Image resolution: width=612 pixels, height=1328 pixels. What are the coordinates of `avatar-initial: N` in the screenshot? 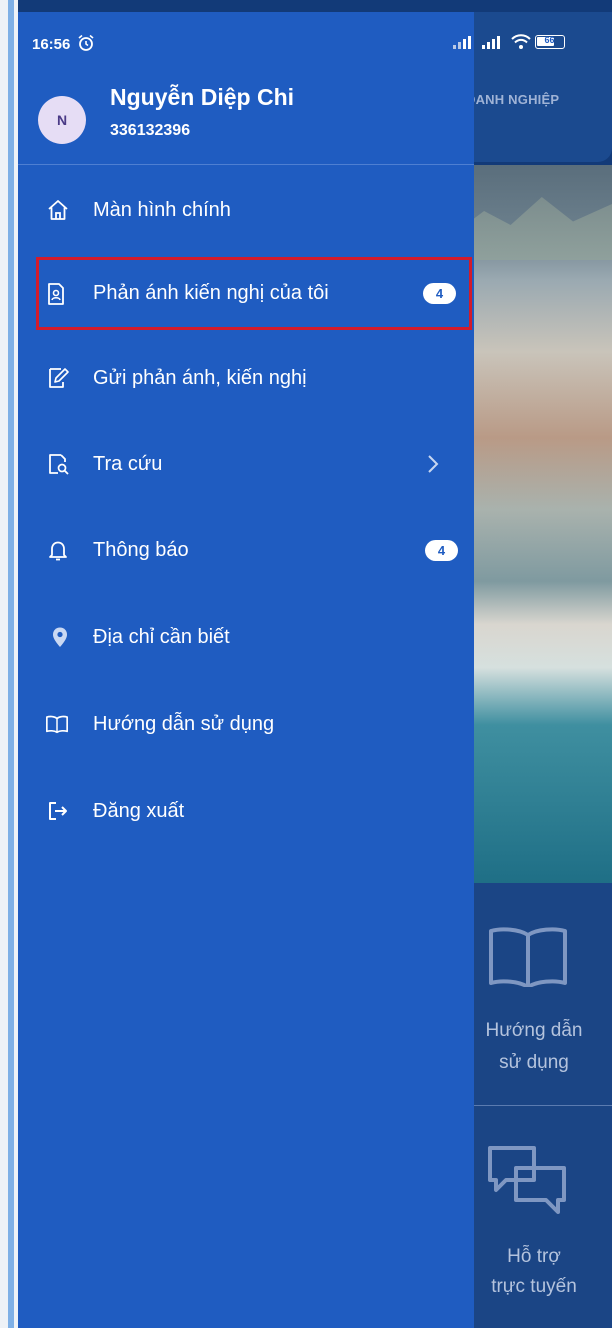 It's located at (62, 120).